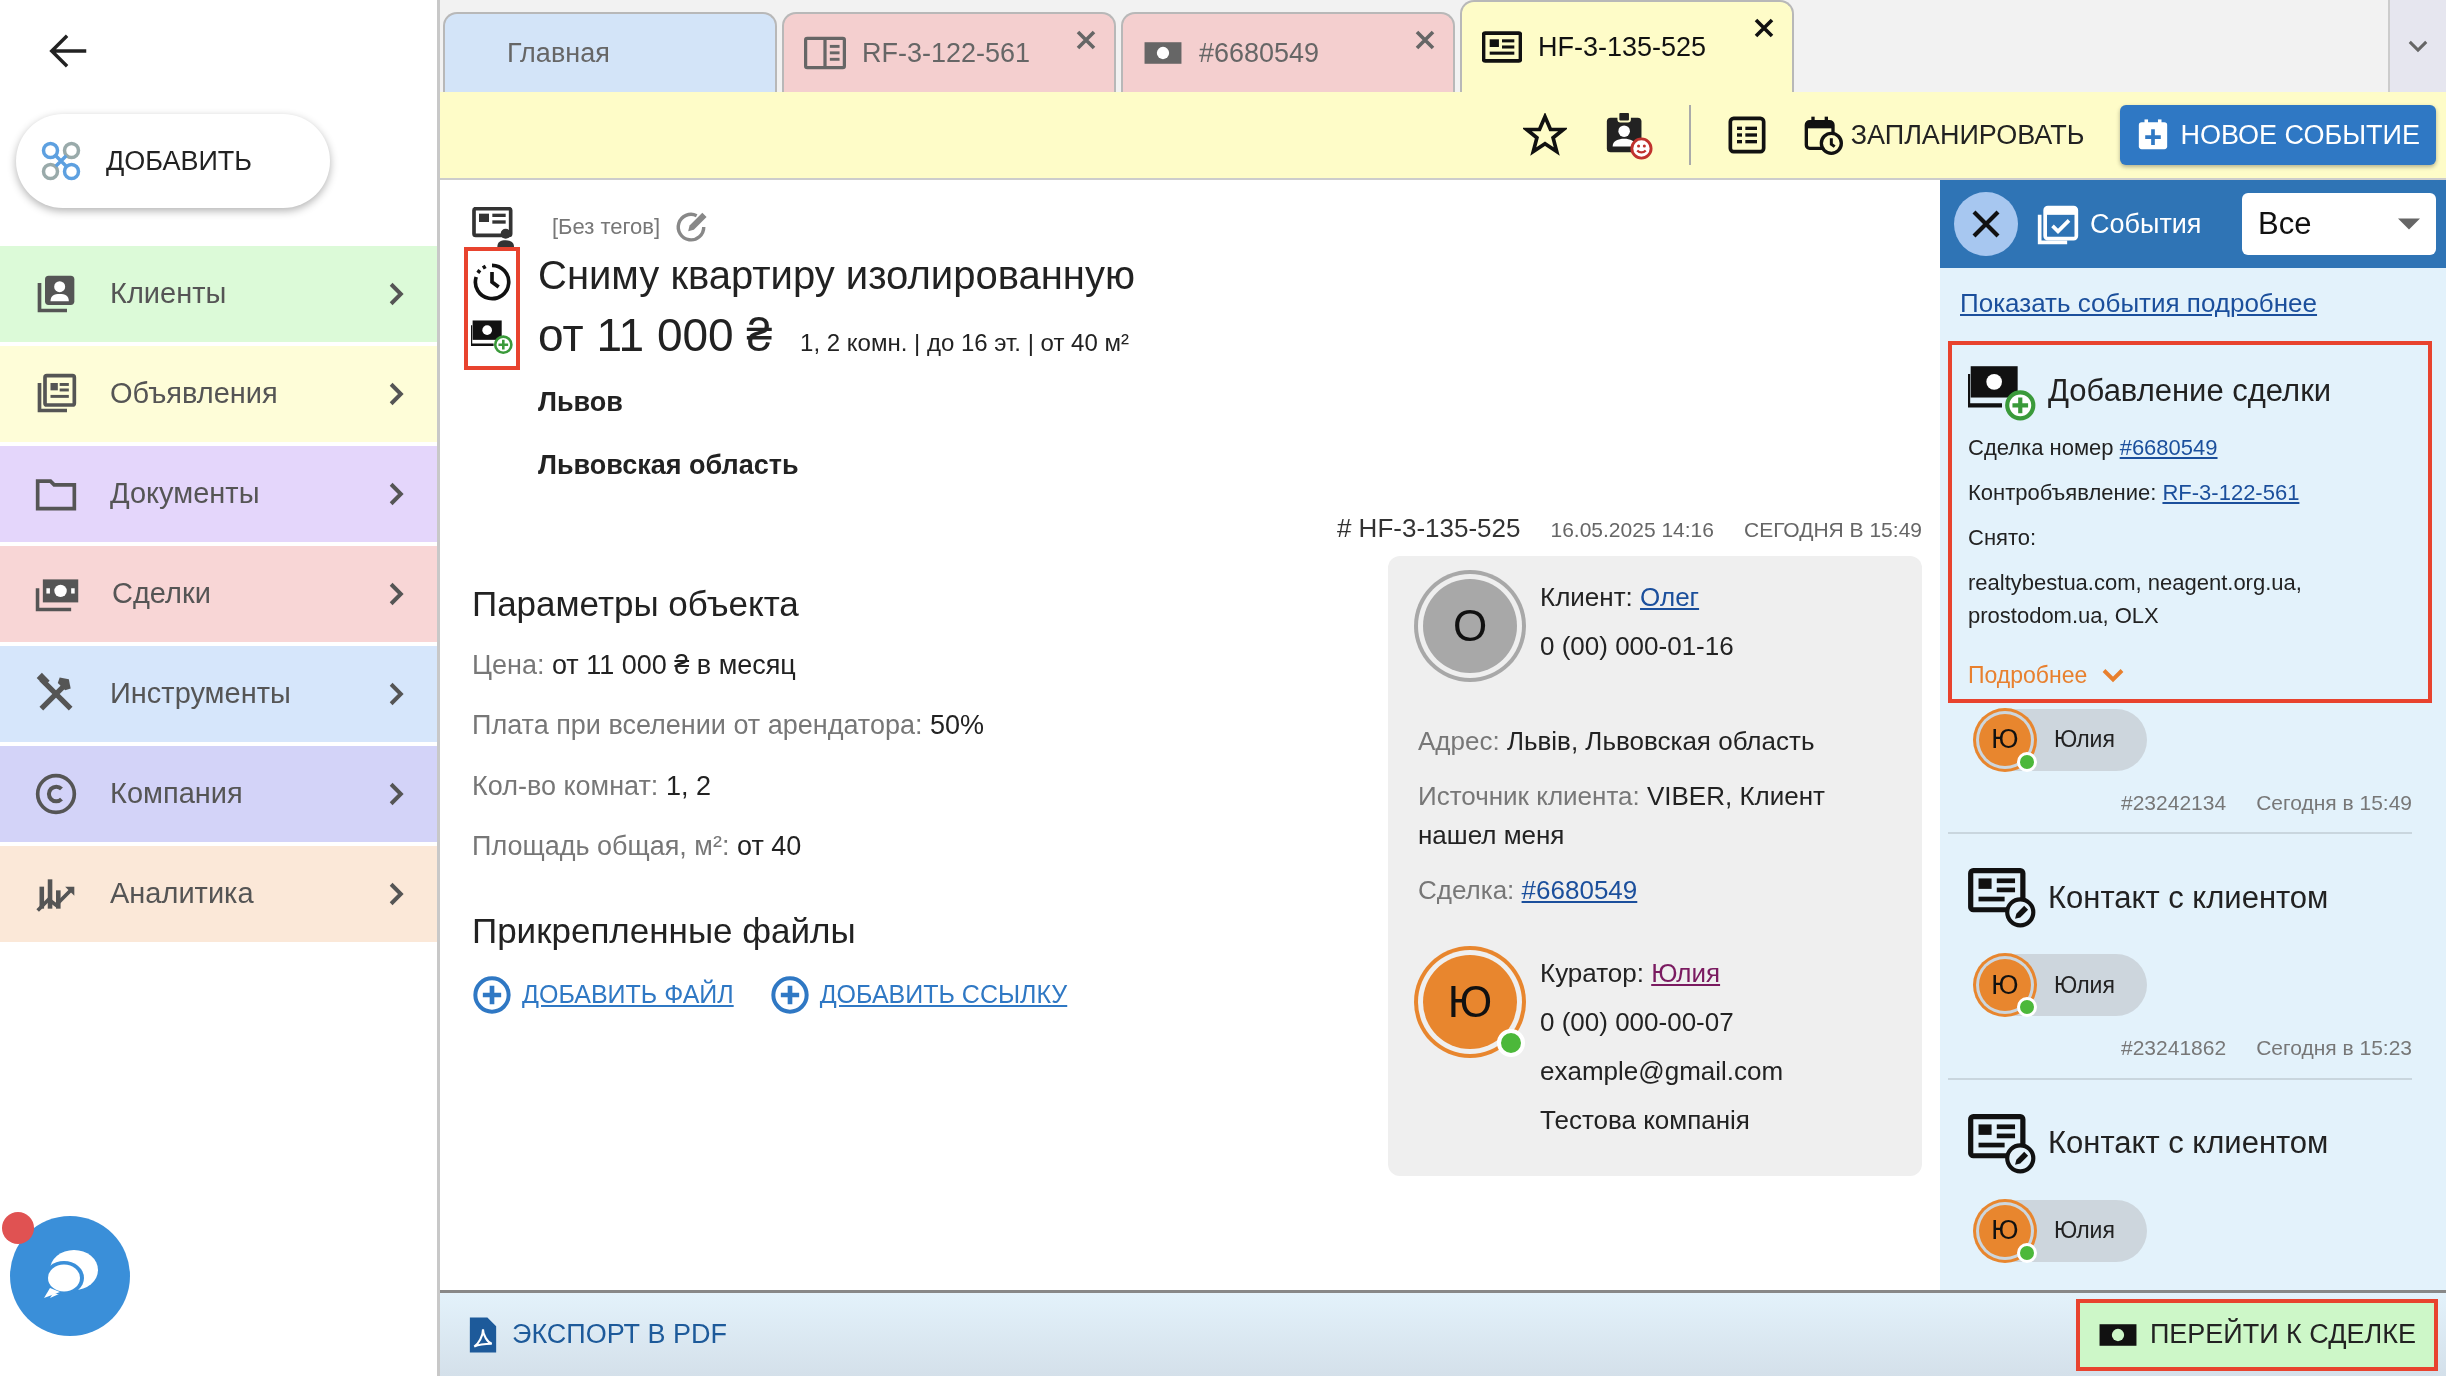  I want to click on event-detail: Контробъявление: RF-3-122-561, so click(2134, 493).